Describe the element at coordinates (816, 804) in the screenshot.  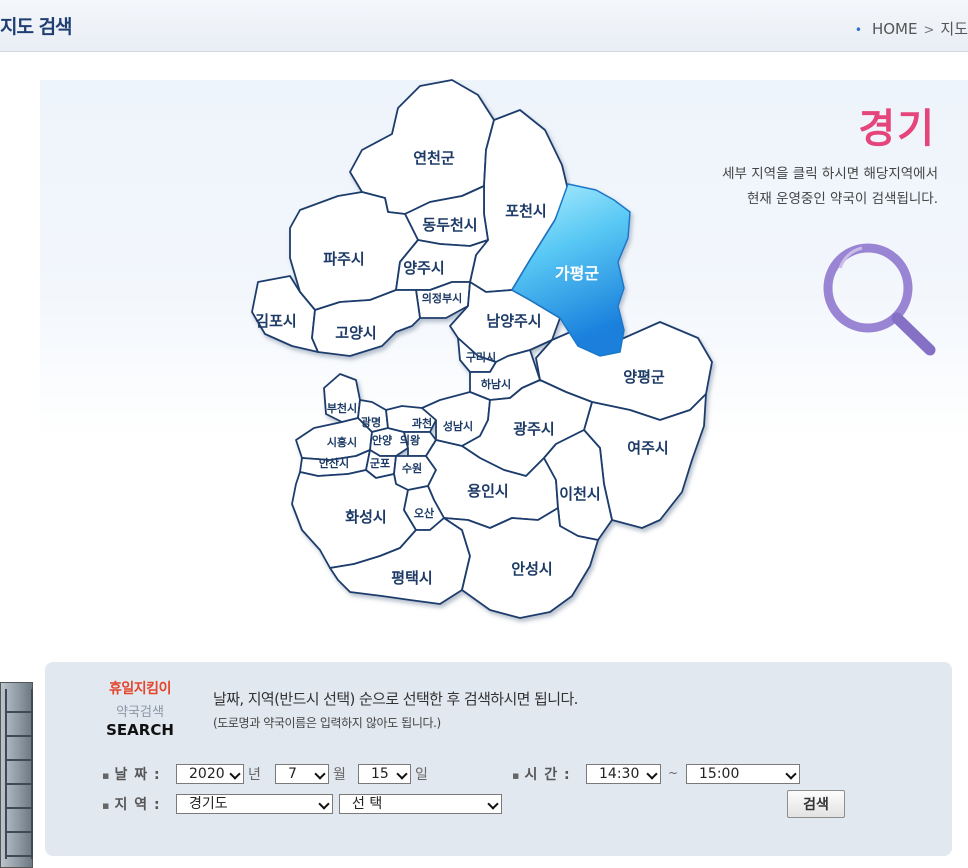
I see `search-button: 검색` at that location.